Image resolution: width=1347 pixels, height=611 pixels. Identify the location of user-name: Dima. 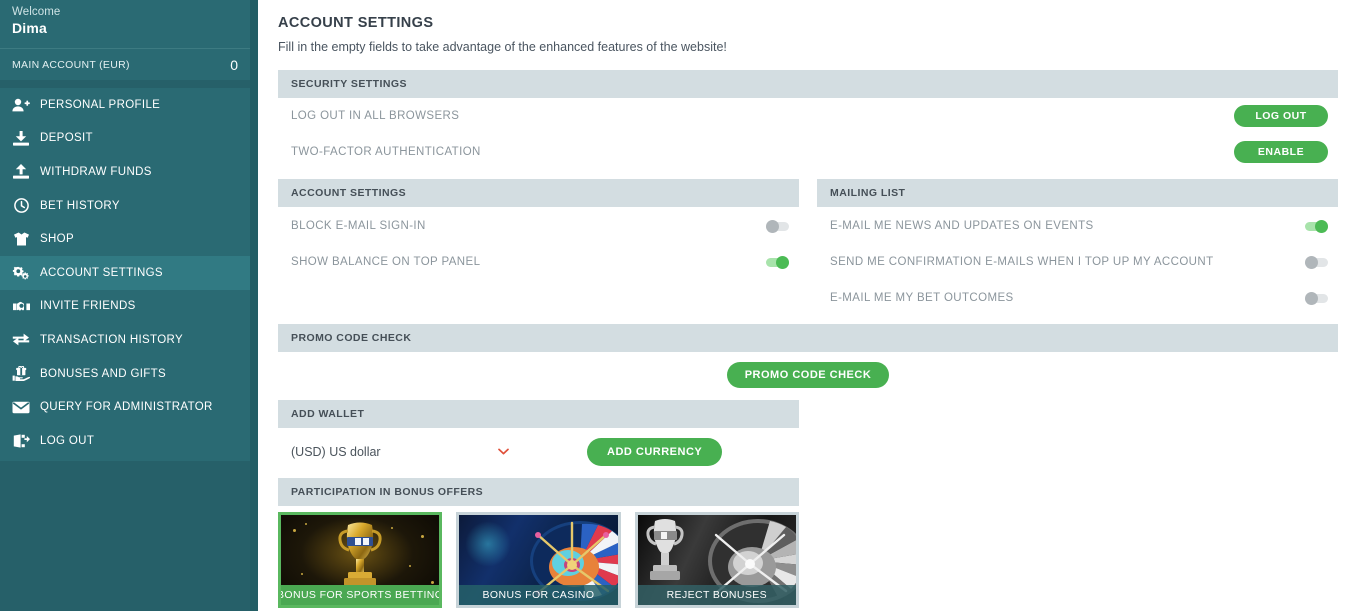
(30, 28).